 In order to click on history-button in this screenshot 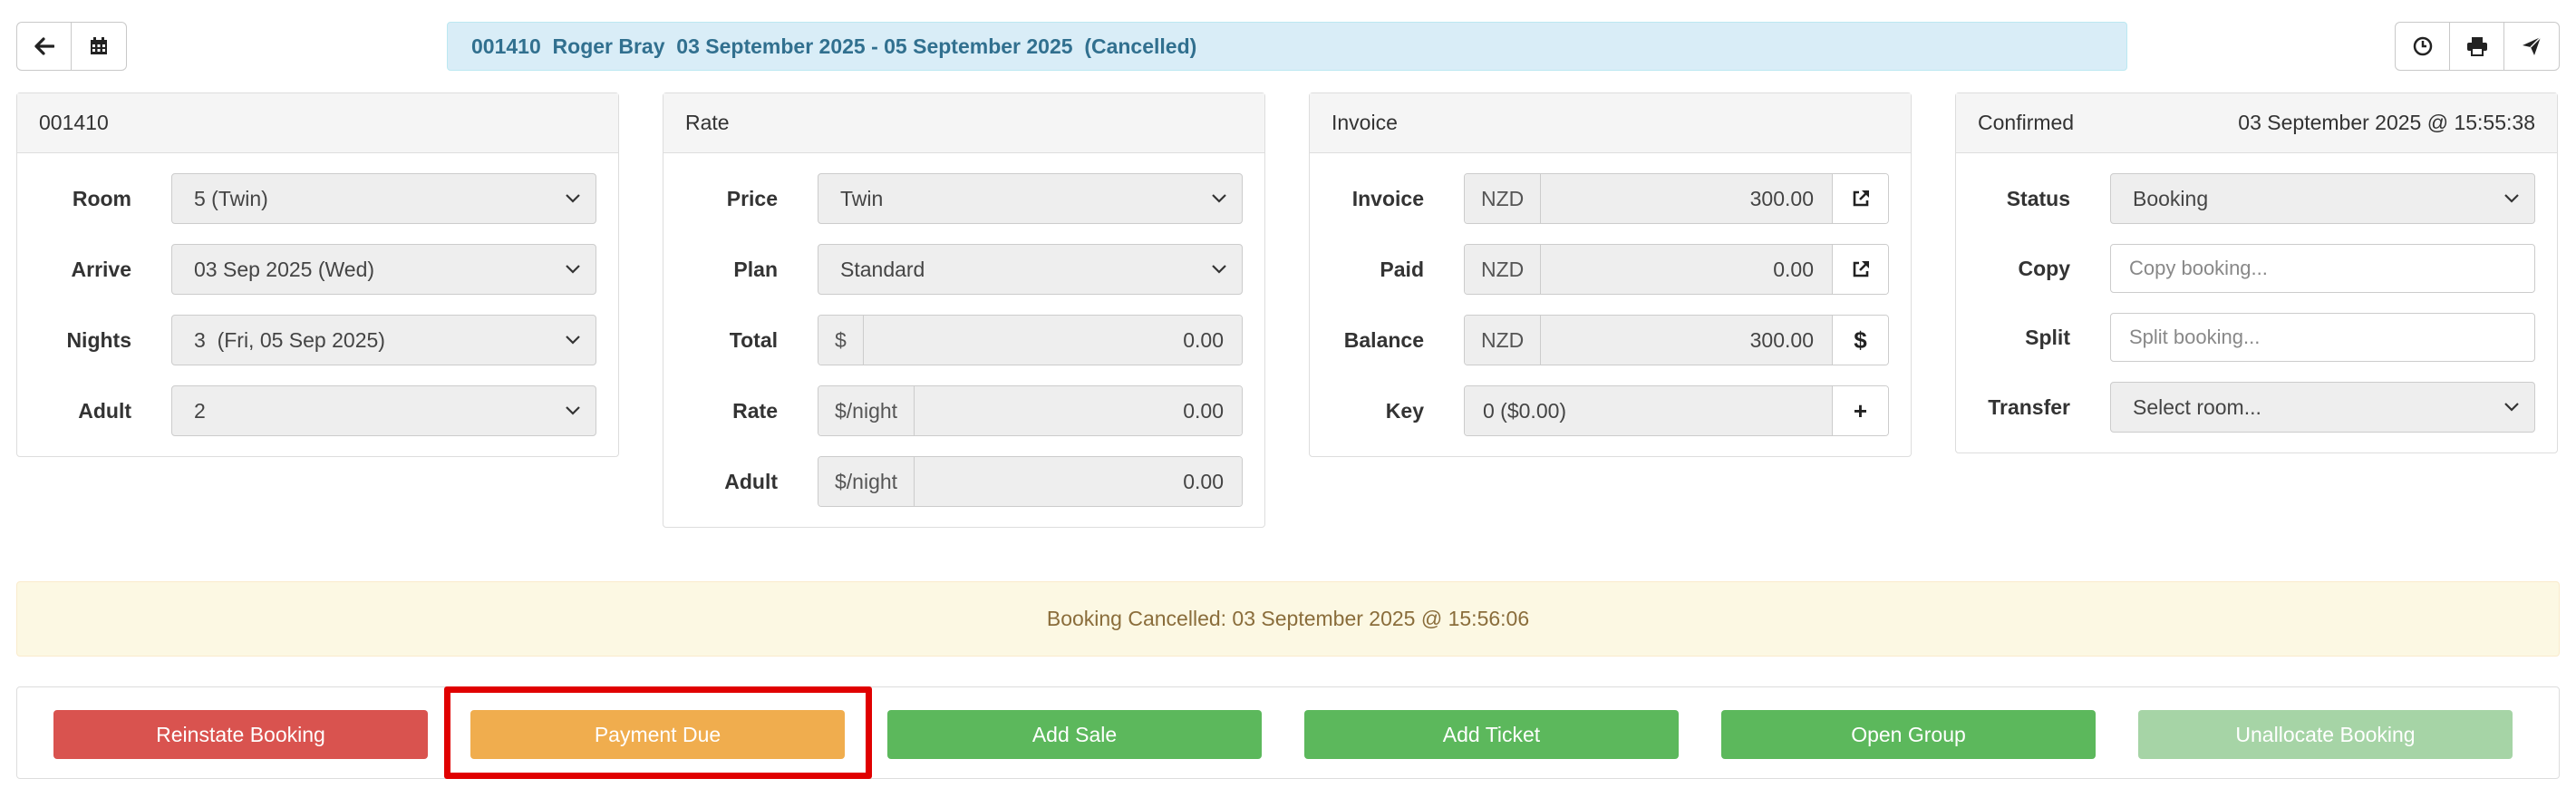, I will do `click(2423, 46)`.